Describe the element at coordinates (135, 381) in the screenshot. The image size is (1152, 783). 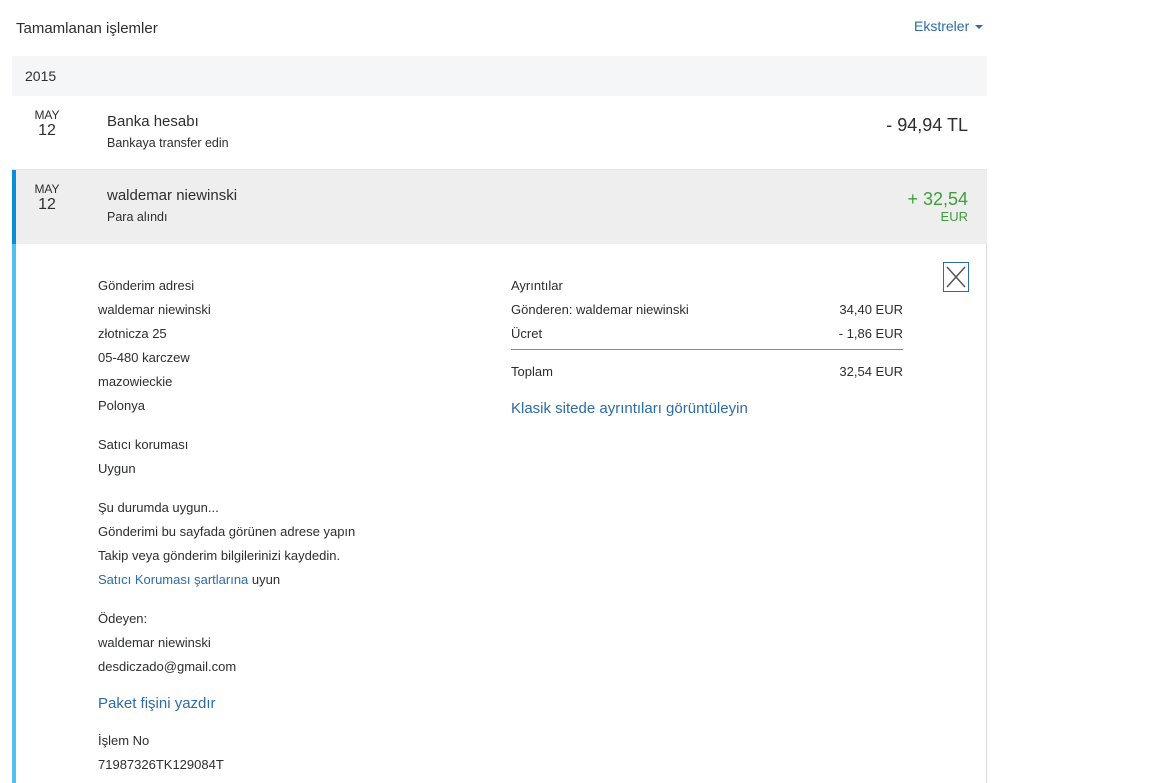
I see `shipping-line: mazowieckie` at that location.